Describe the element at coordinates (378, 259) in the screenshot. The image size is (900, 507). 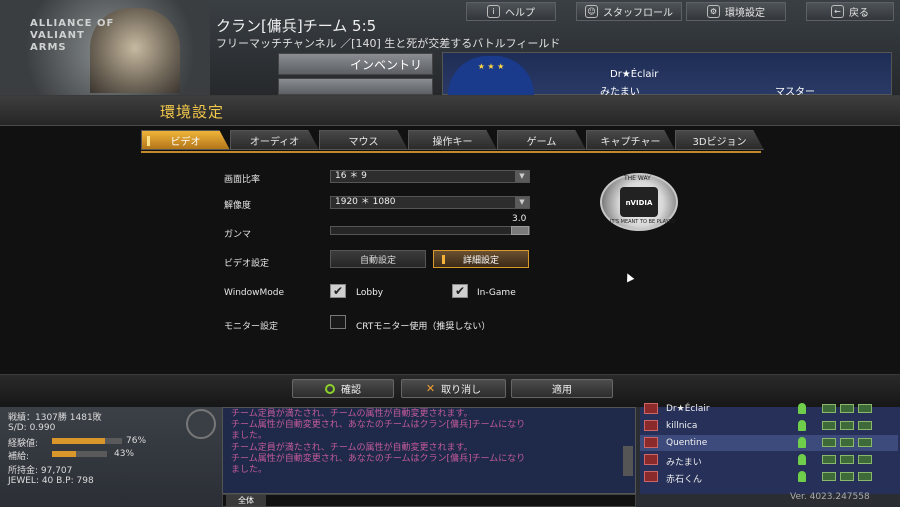
I see `auto-settings-button: 自動設定` at that location.